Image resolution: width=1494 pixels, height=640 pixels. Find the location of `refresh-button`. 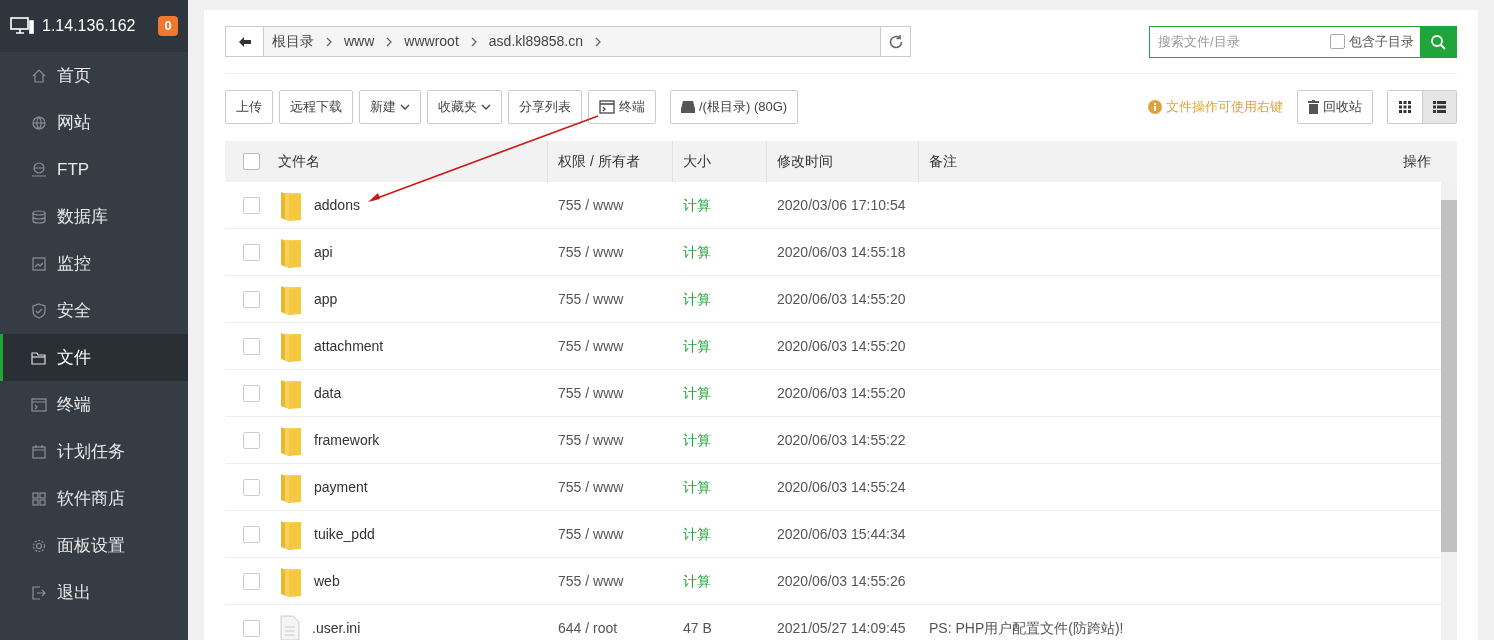

refresh-button is located at coordinates (895, 41).